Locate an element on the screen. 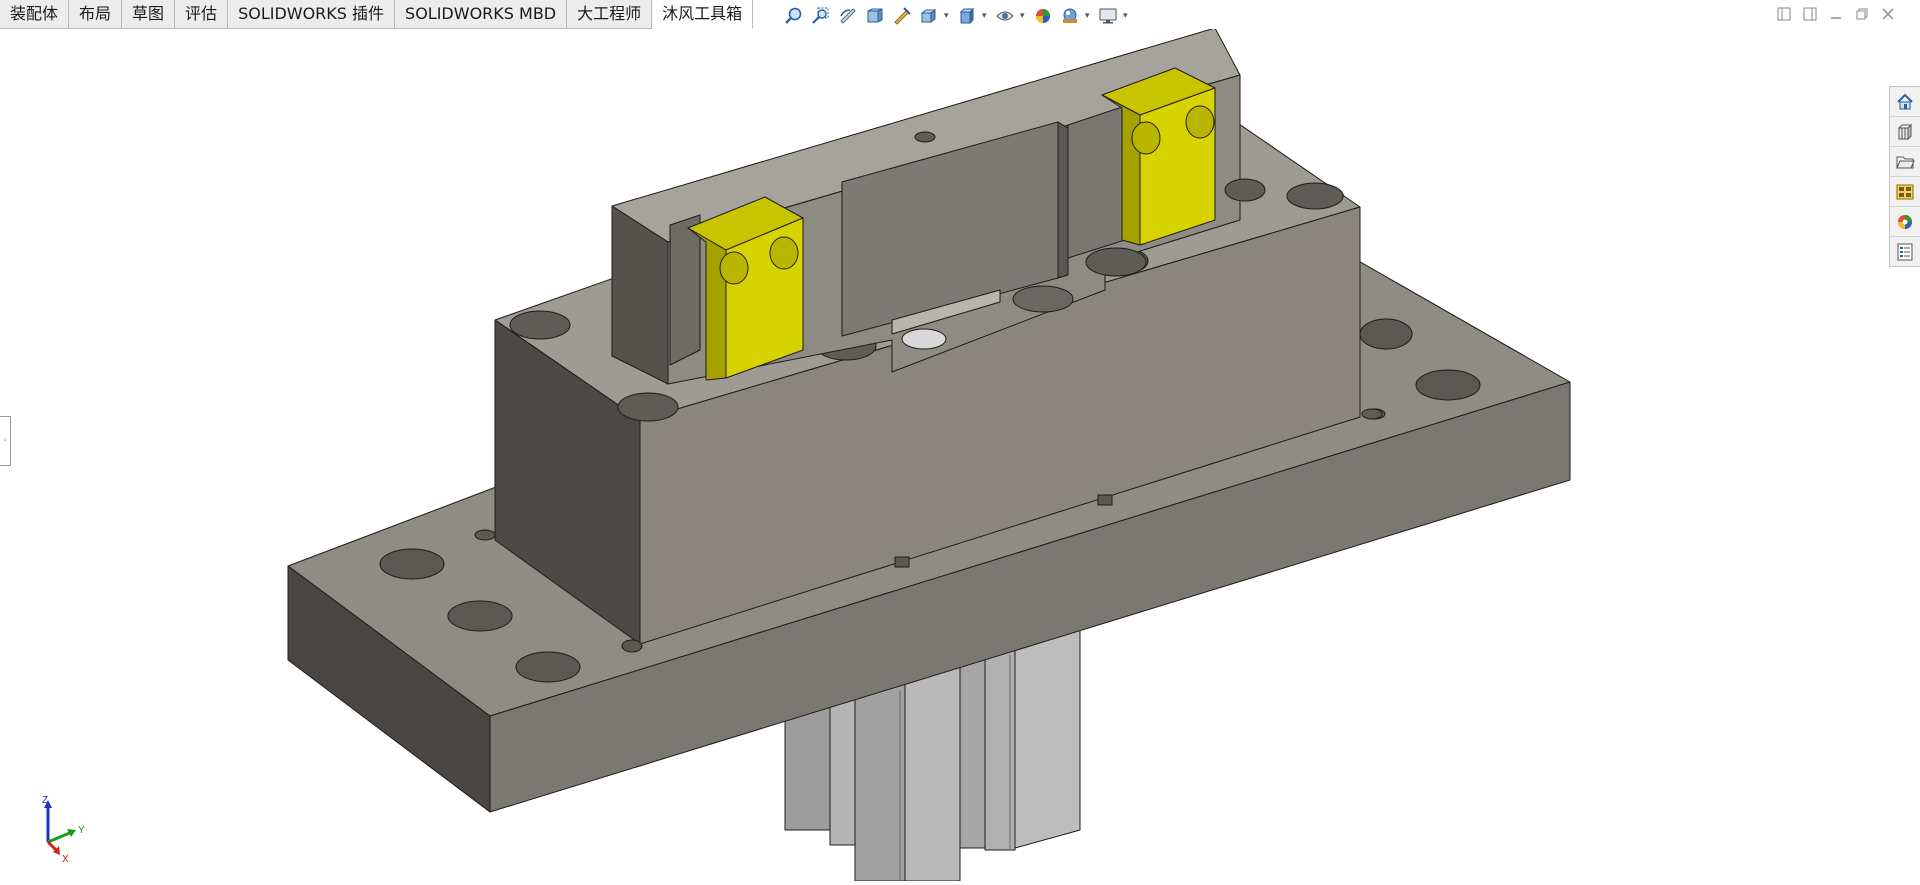 This screenshot has height=885, width=1920. view-settings-icon is located at coordinates (1108, 16).